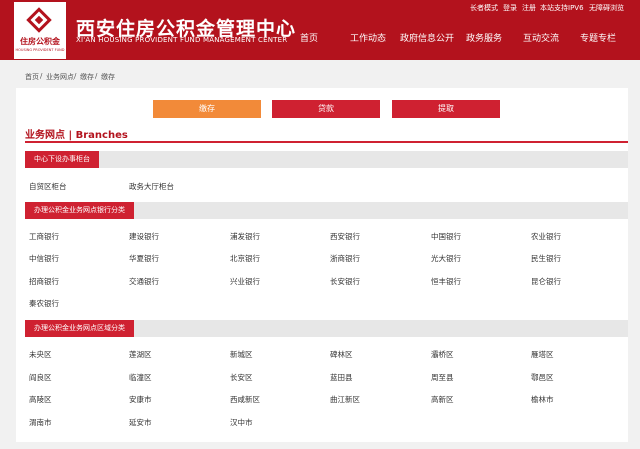  I want to click on list-item: 建设银行, so click(144, 236).